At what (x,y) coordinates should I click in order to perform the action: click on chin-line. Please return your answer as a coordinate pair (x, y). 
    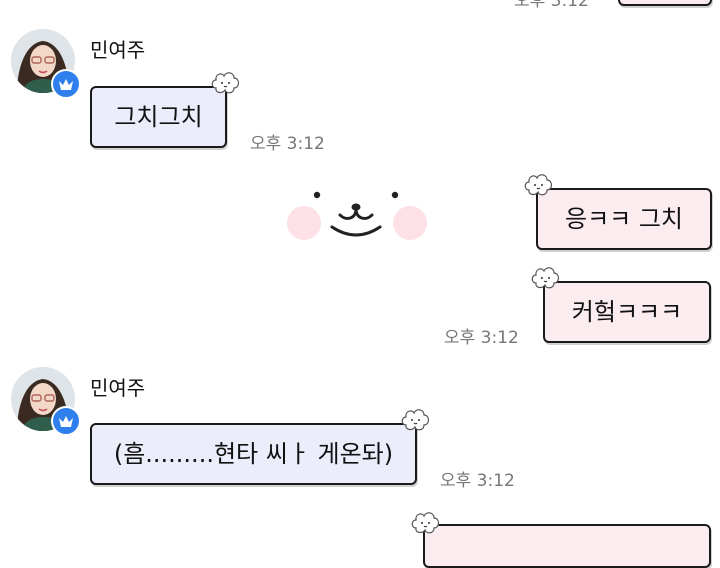
    Looking at the image, I should click on (356, 231).